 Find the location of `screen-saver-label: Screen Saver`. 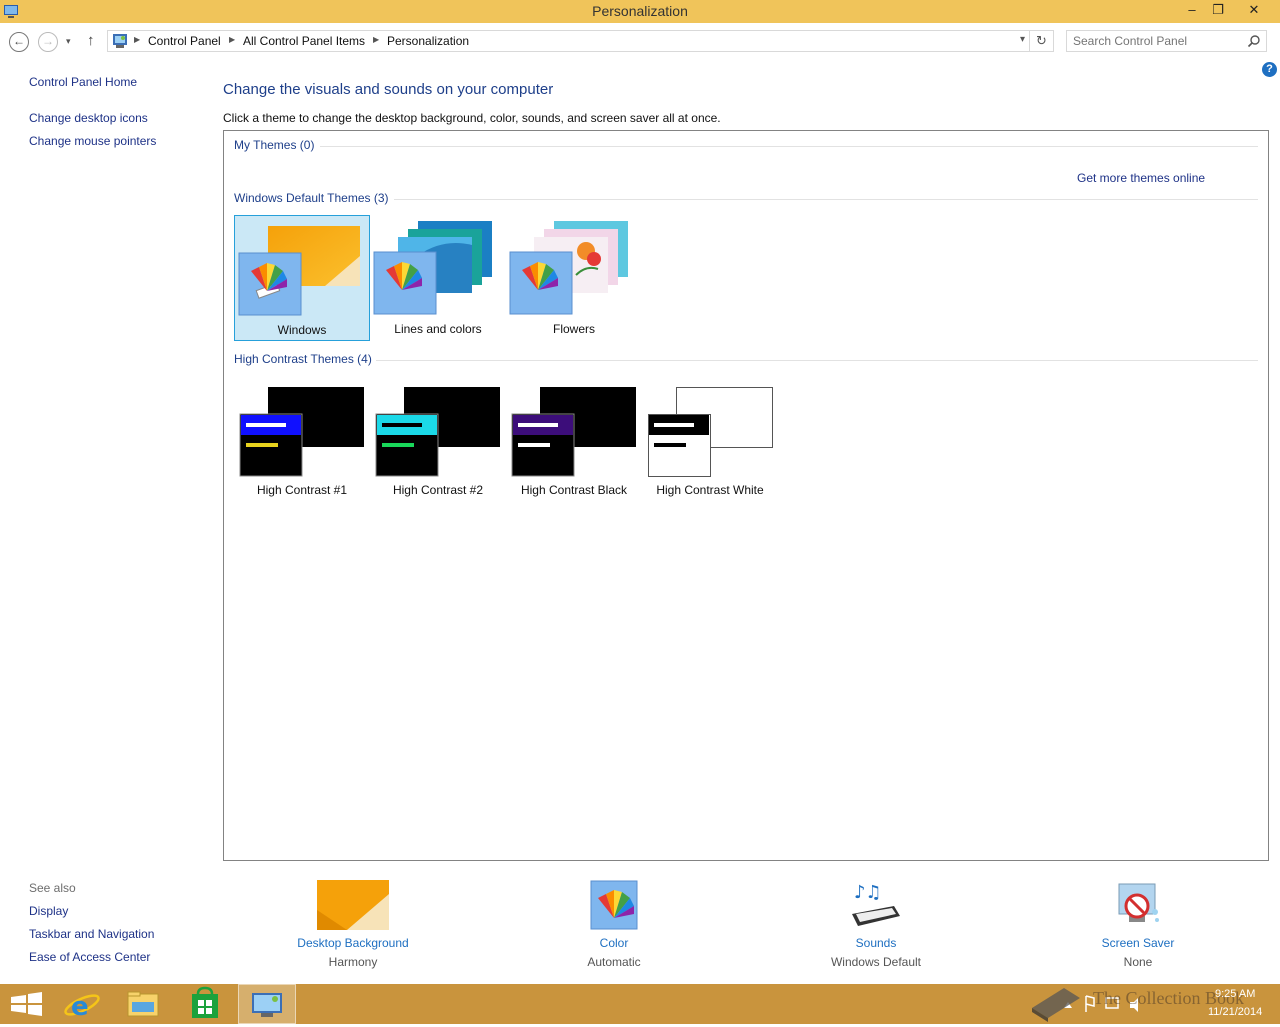

screen-saver-label: Screen Saver is located at coordinates (1138, 943).